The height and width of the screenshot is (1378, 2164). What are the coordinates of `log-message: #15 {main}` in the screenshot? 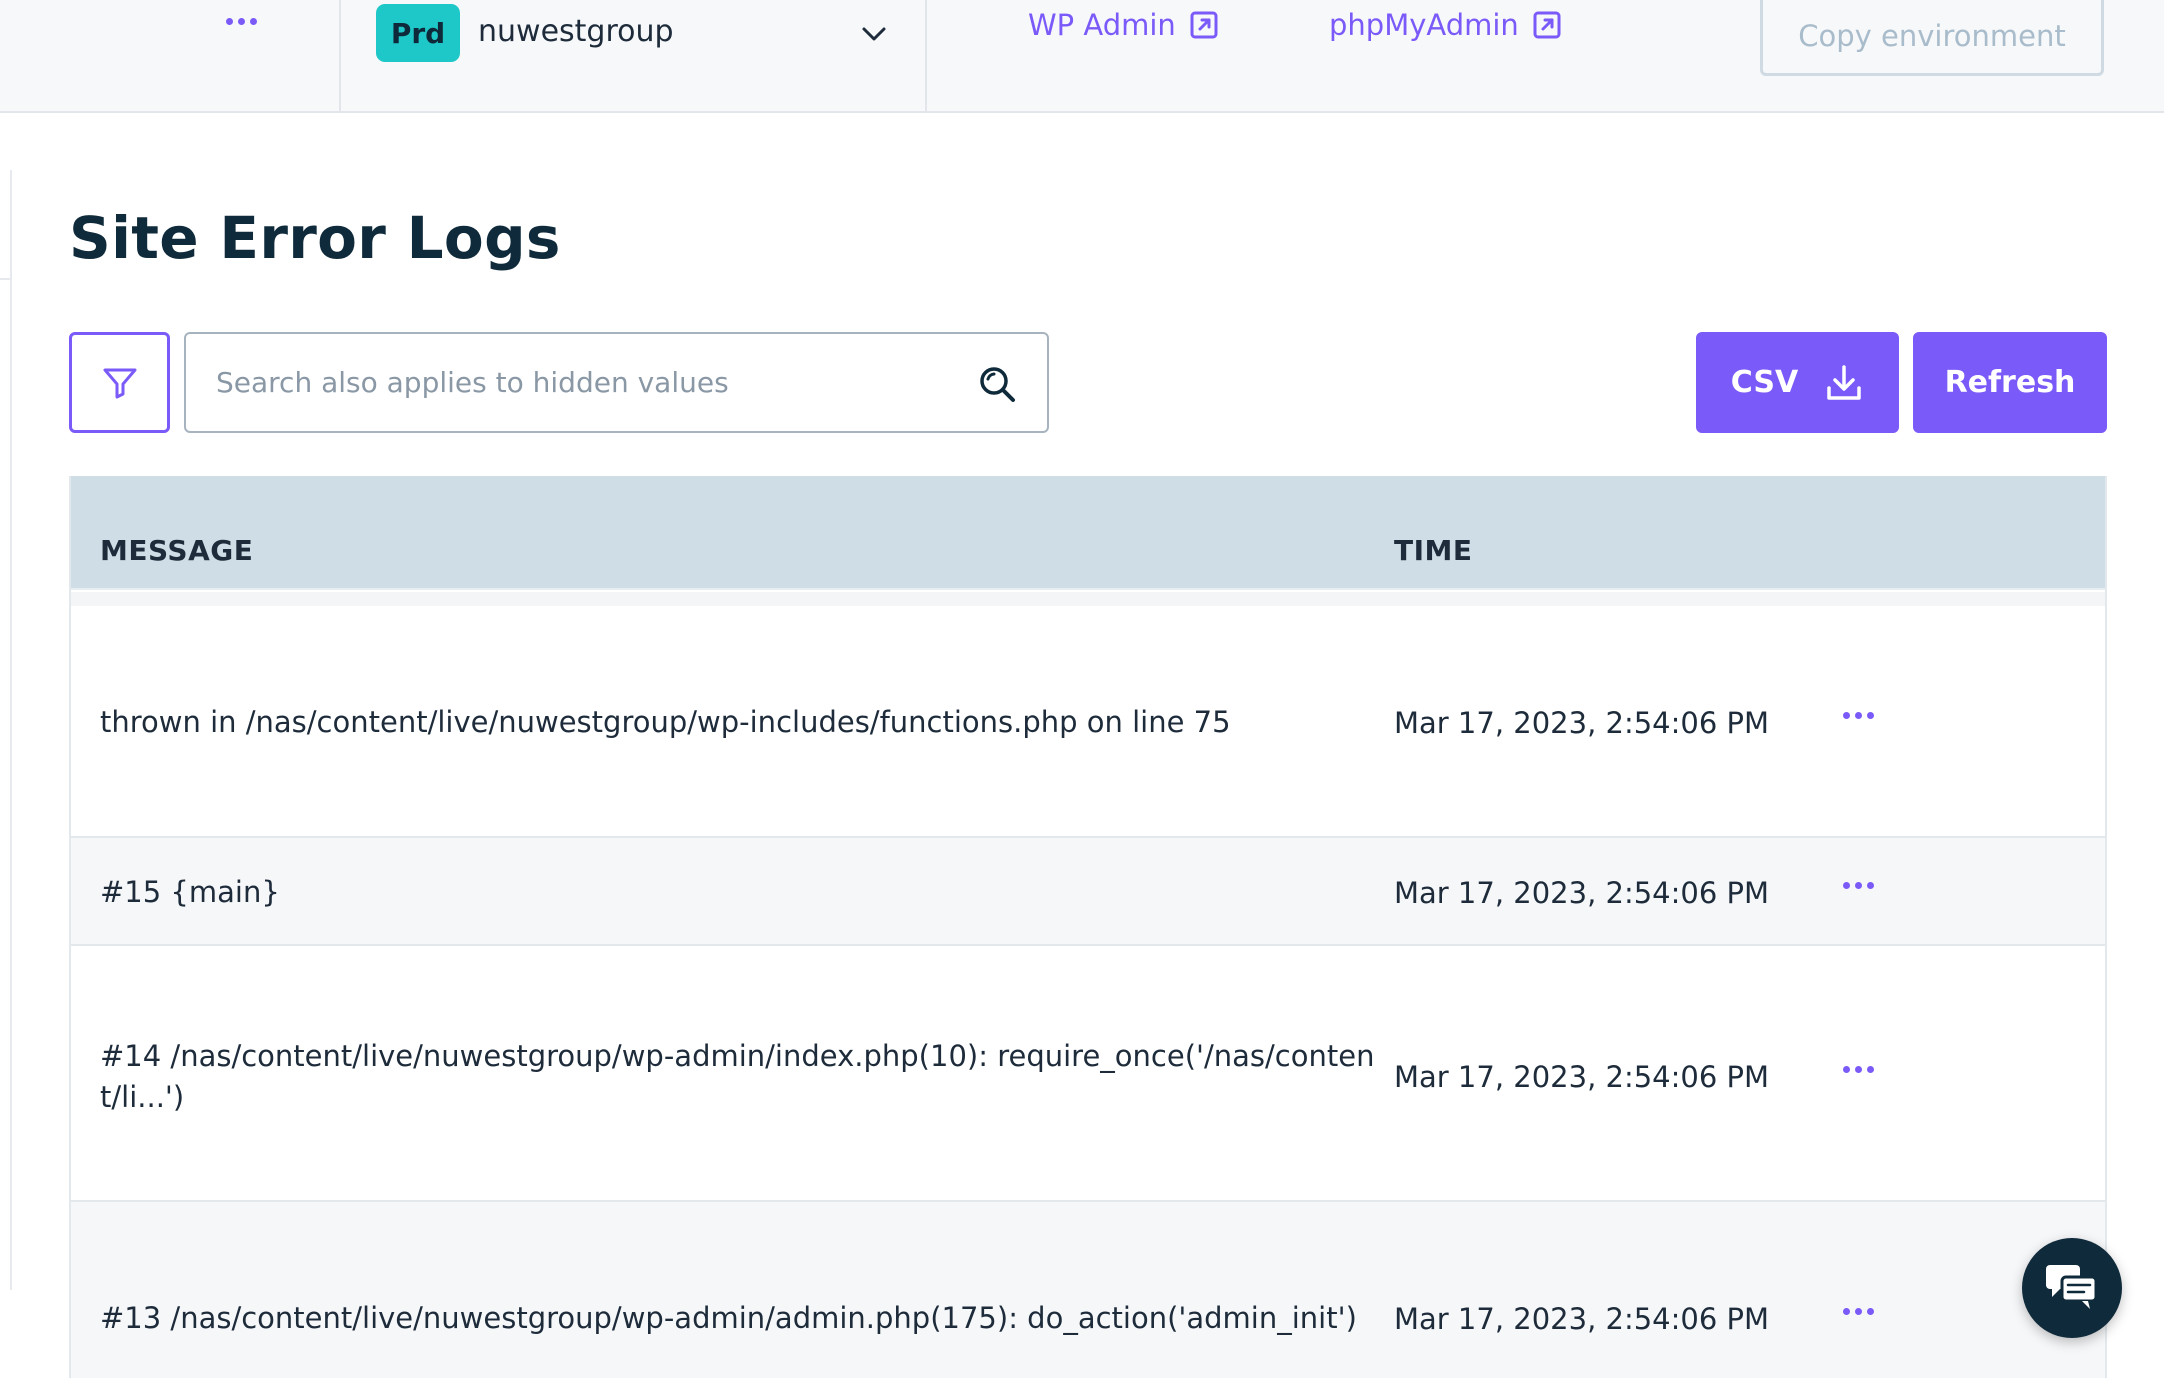 It's located at (190, 892).